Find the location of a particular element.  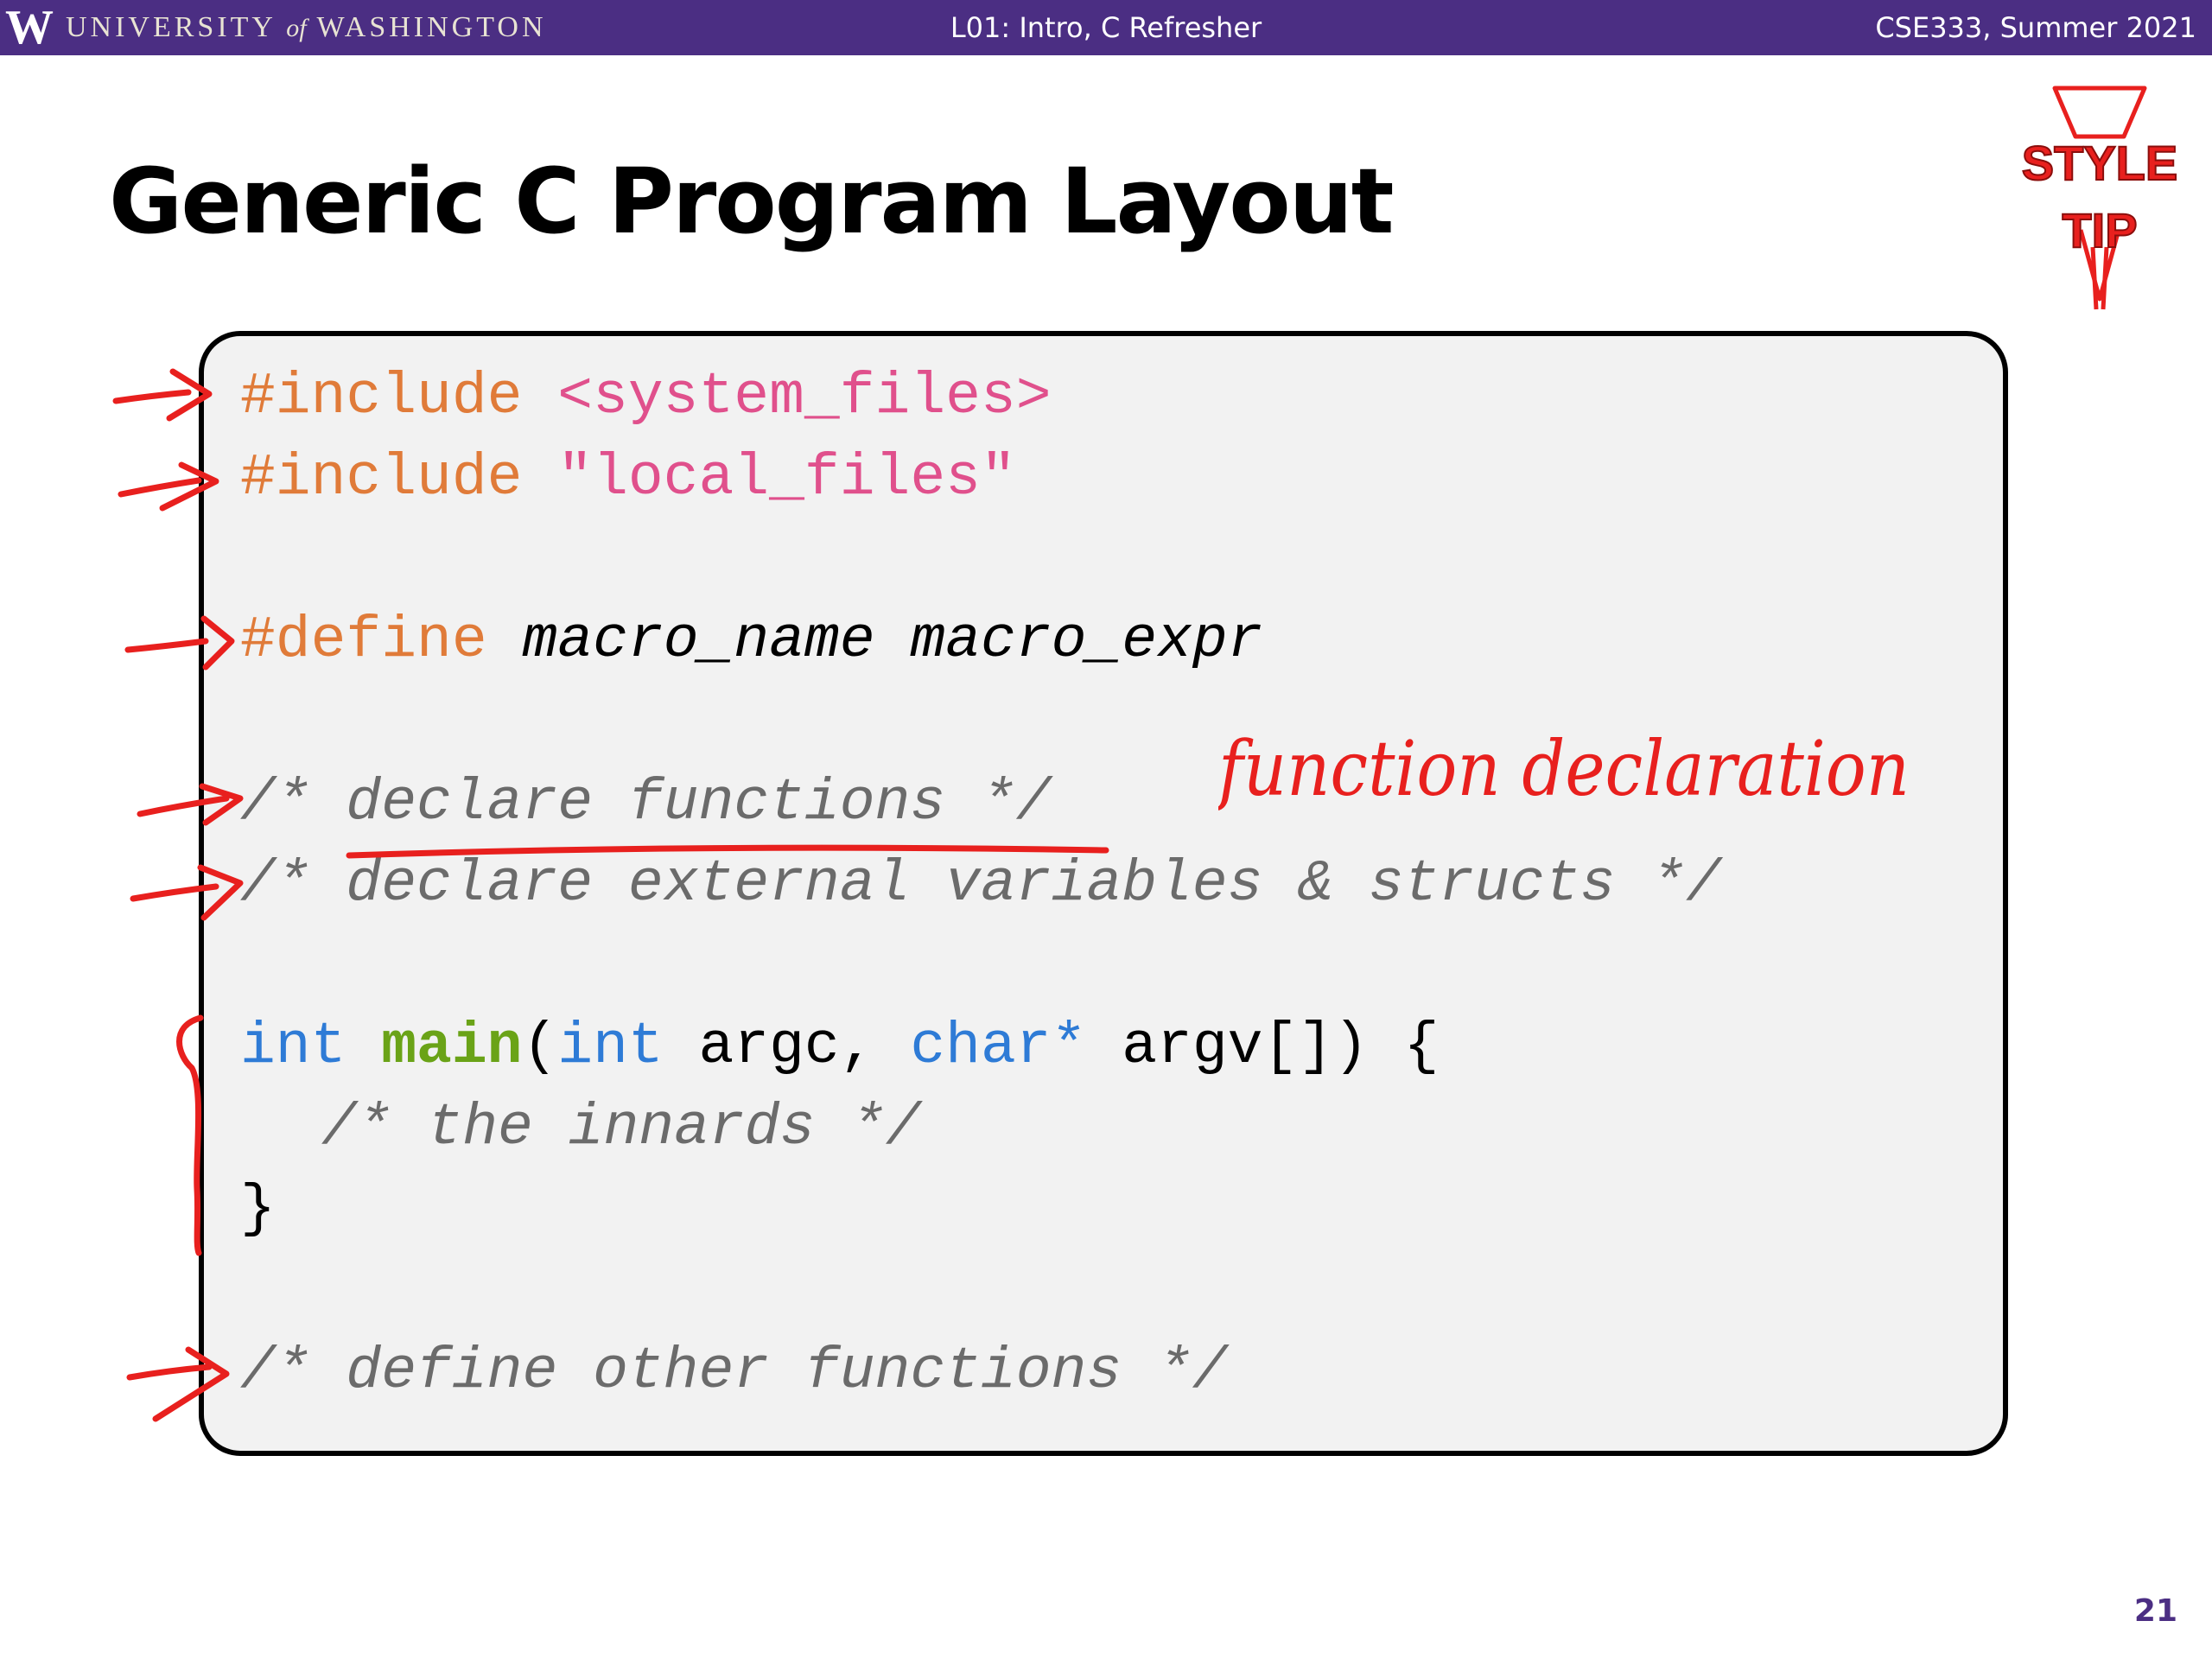

code-line-define-other: /* define other functions */ is located at coordinates (734, 1371).